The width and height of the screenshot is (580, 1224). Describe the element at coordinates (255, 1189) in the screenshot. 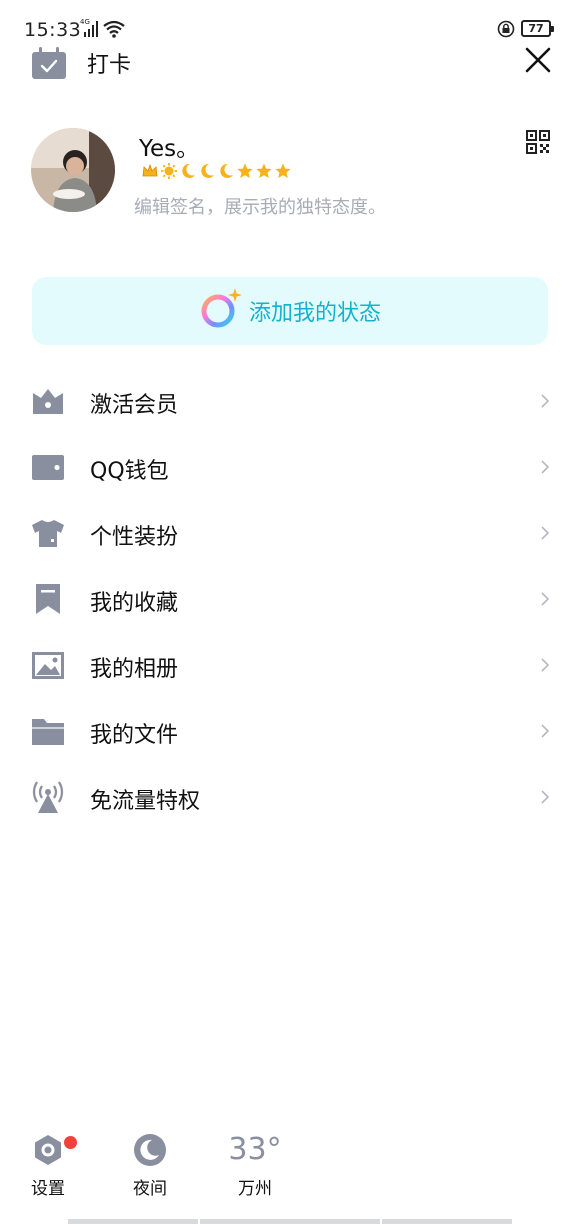

I see `city-label: 万州` at that location.